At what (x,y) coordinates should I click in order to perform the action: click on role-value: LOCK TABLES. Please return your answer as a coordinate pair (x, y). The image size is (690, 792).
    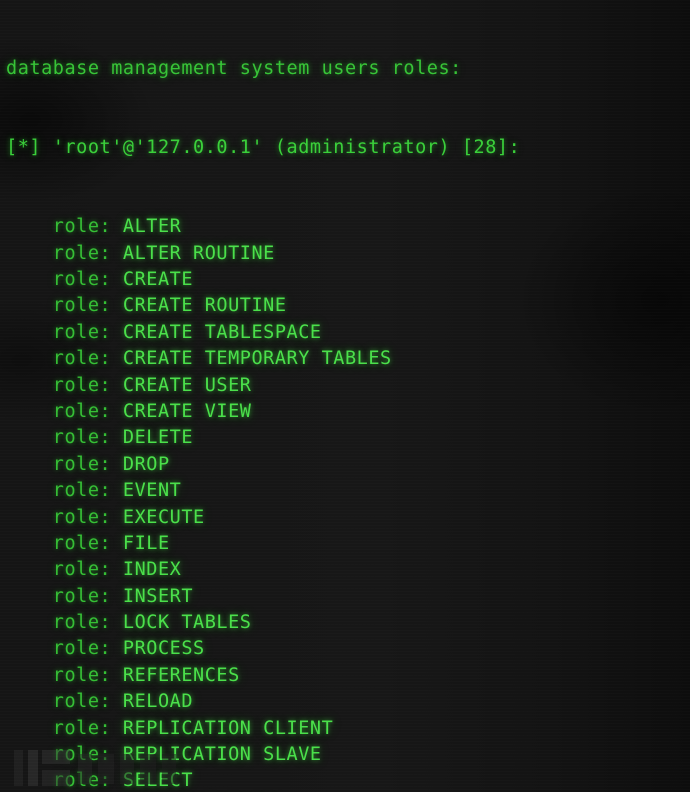
    Looking at the image, I should click on (187, 623).